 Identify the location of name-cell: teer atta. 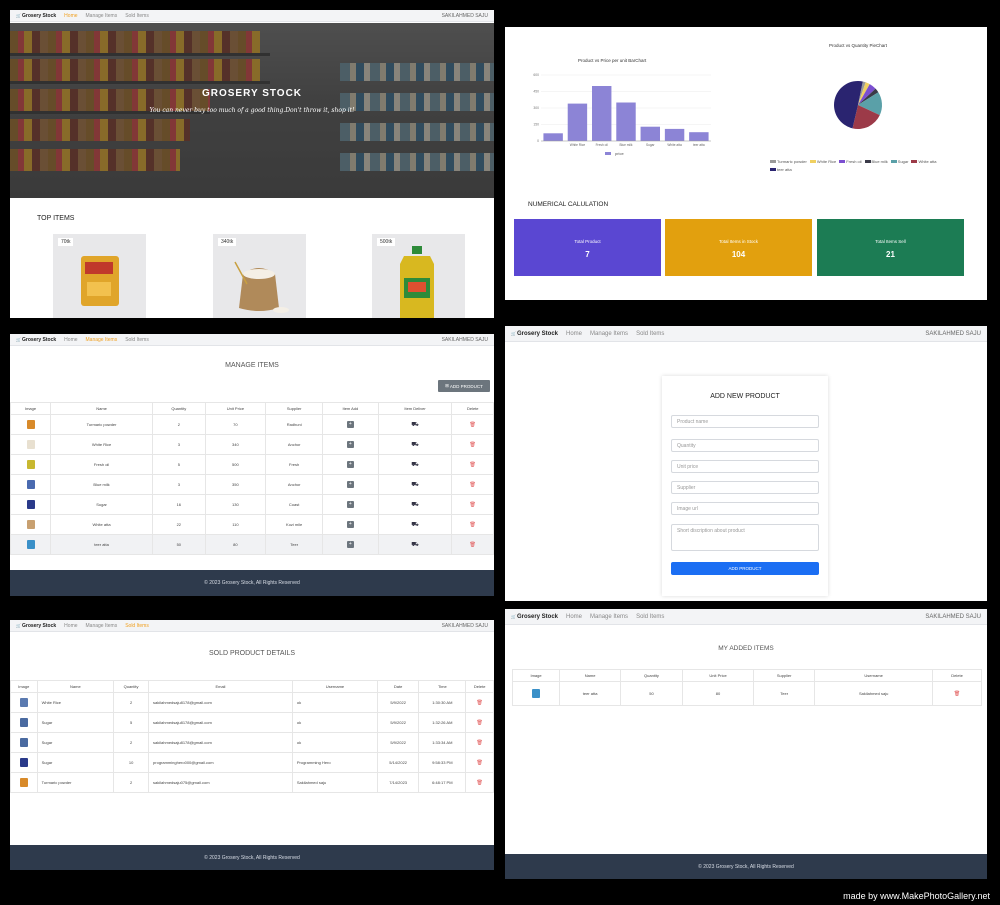
(590, 693).